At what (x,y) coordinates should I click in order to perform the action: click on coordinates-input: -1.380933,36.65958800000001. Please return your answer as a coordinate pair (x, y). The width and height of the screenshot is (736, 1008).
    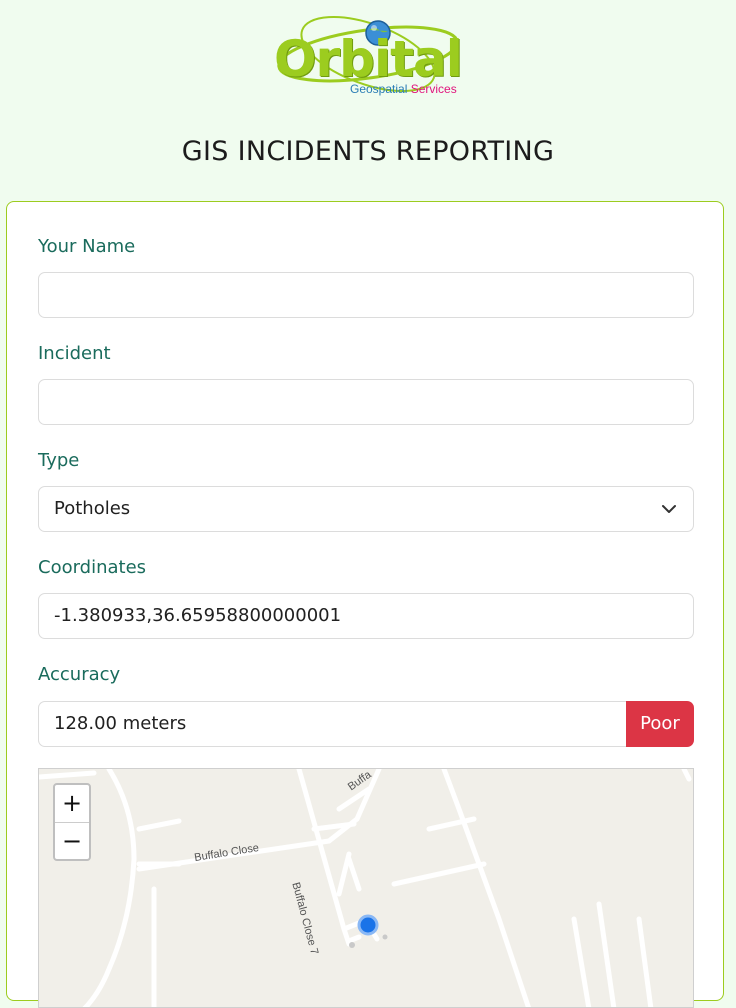
    Looking at the image, I should click on (366, 616).